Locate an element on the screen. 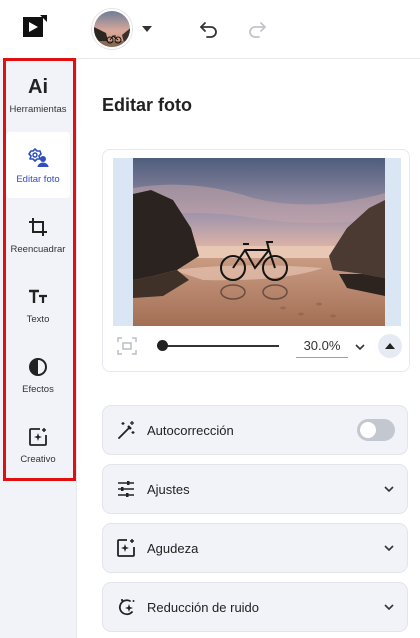 The width and height of the screenshot is (420, 638). magic-wand-icon is located at coordinates (126, 430).